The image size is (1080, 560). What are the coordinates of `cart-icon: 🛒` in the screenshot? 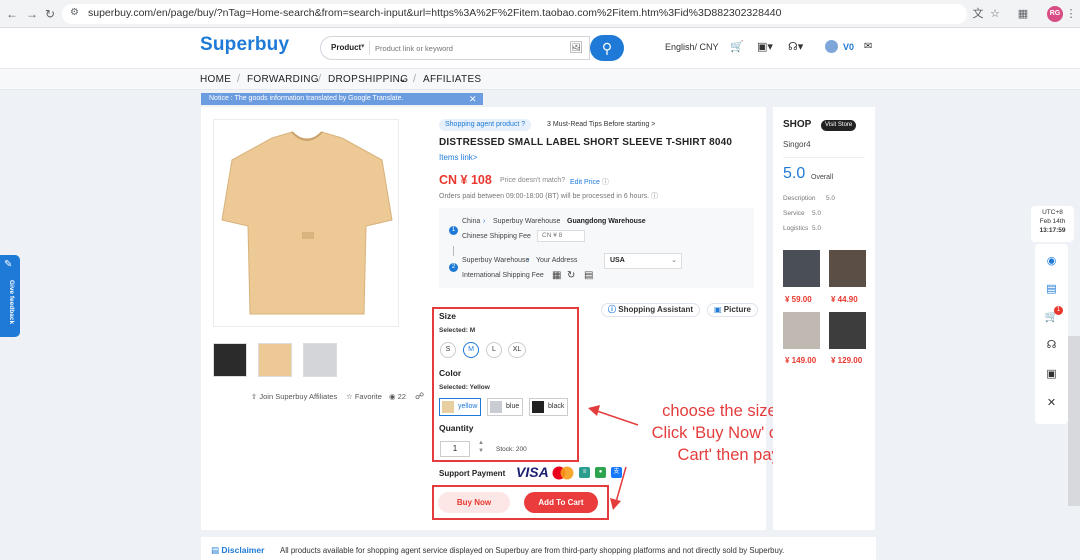 It's located at (737, 46).